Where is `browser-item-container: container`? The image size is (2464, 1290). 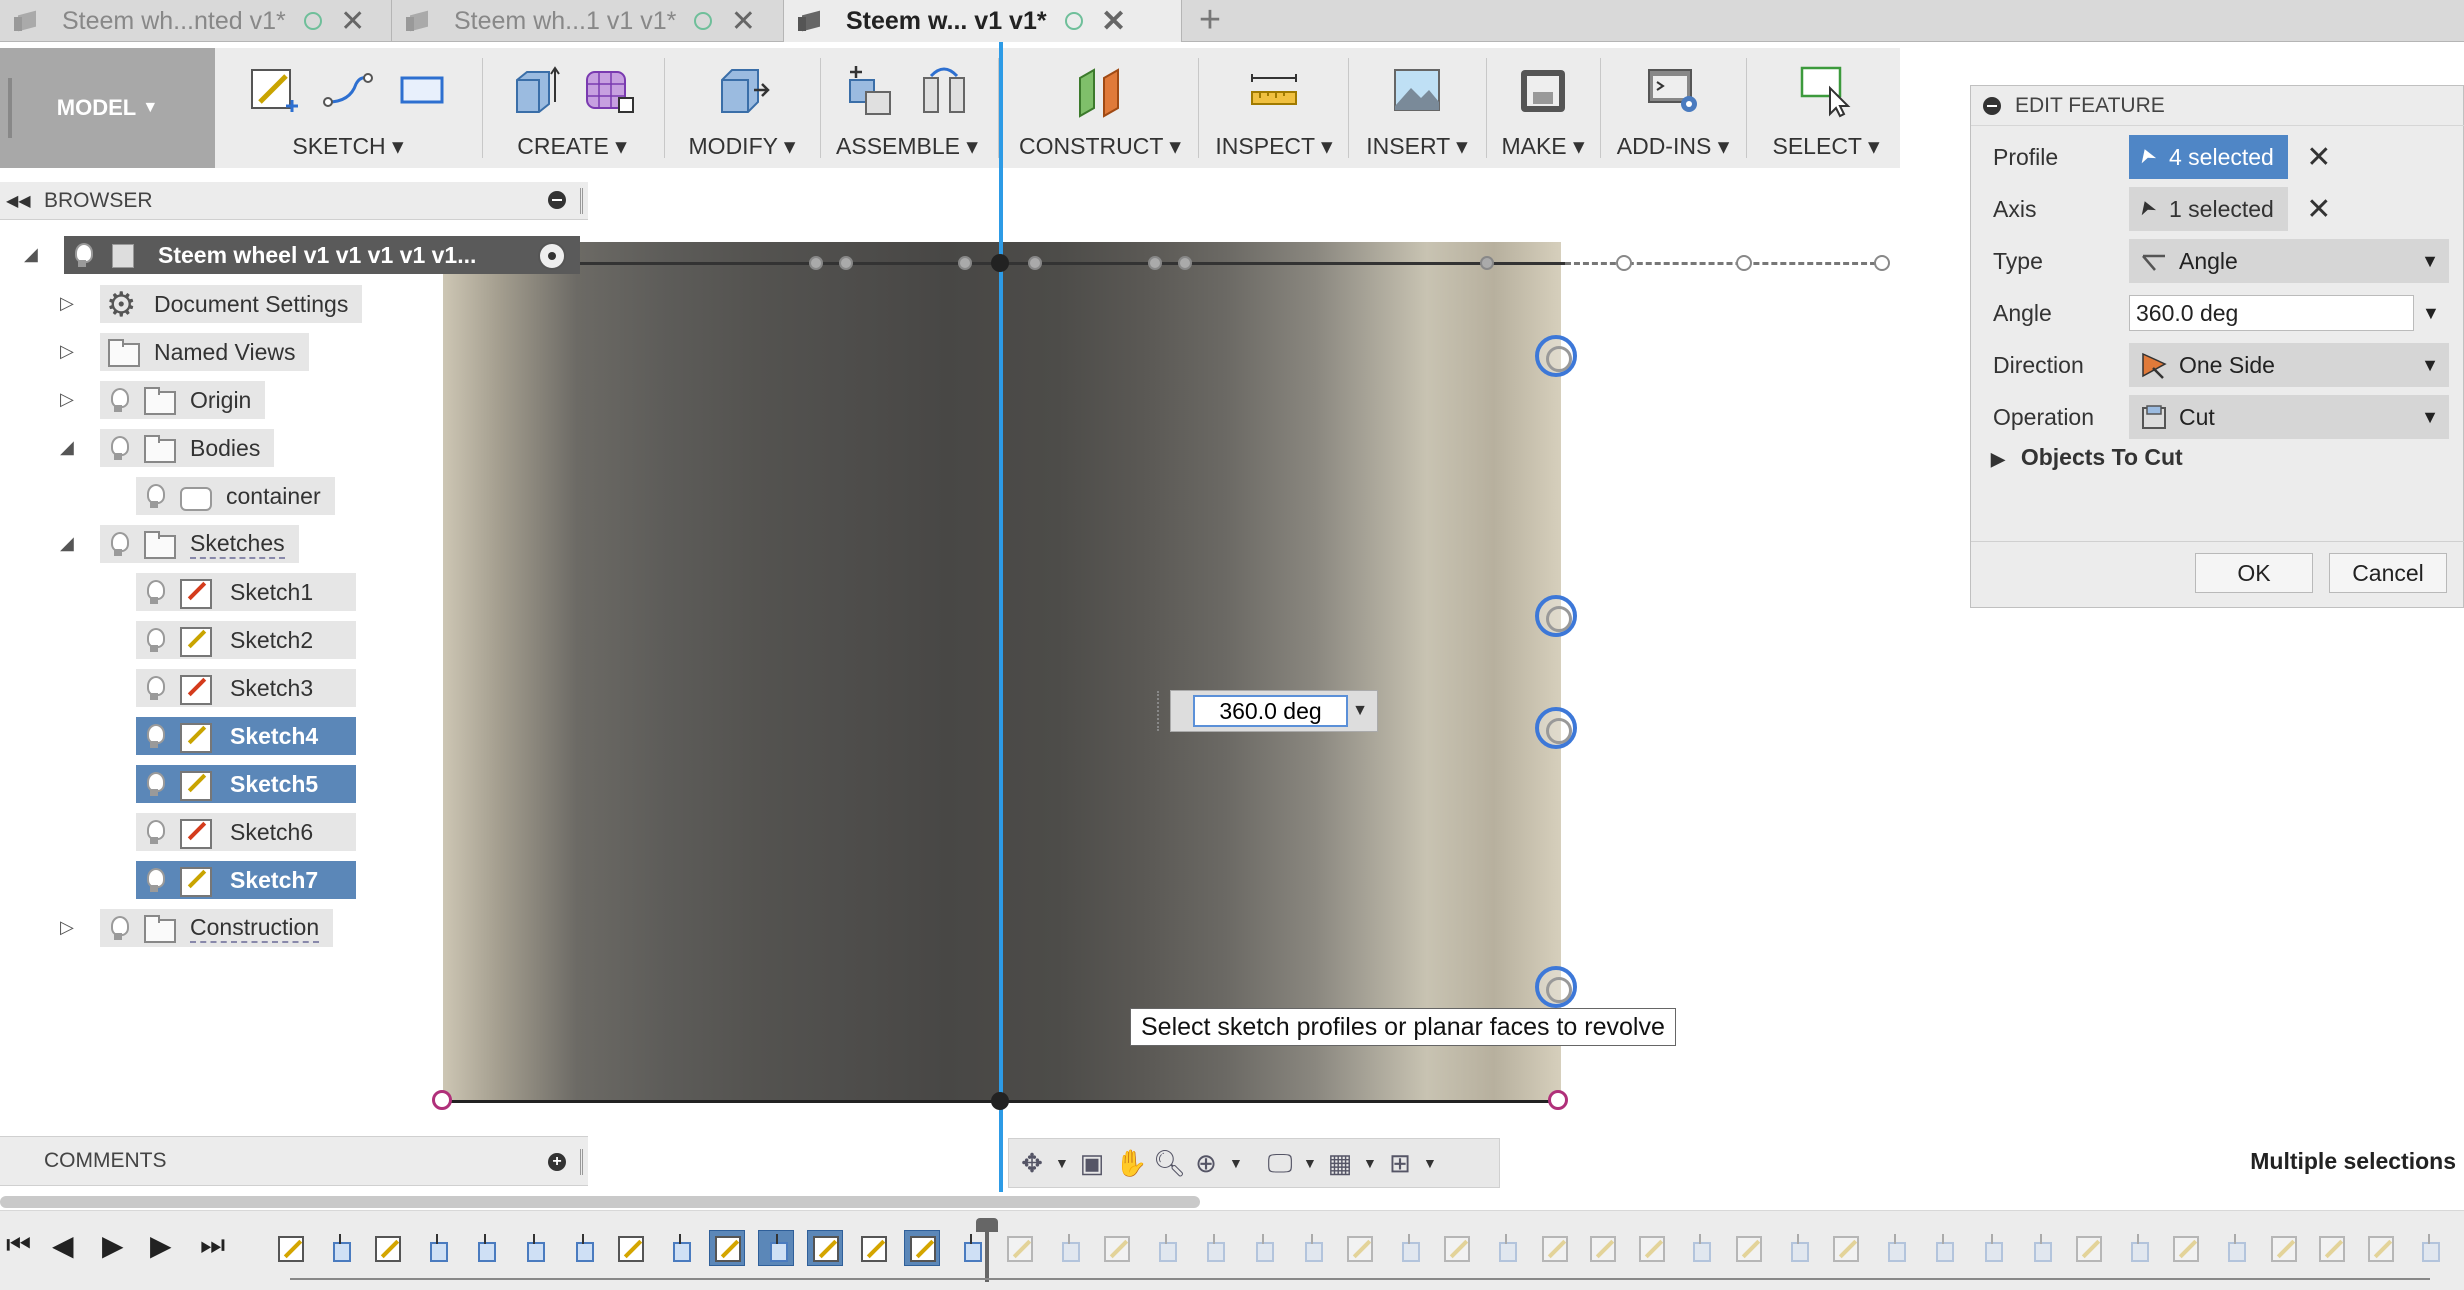 browser-item-container: container is located at coordinates (167, 496).